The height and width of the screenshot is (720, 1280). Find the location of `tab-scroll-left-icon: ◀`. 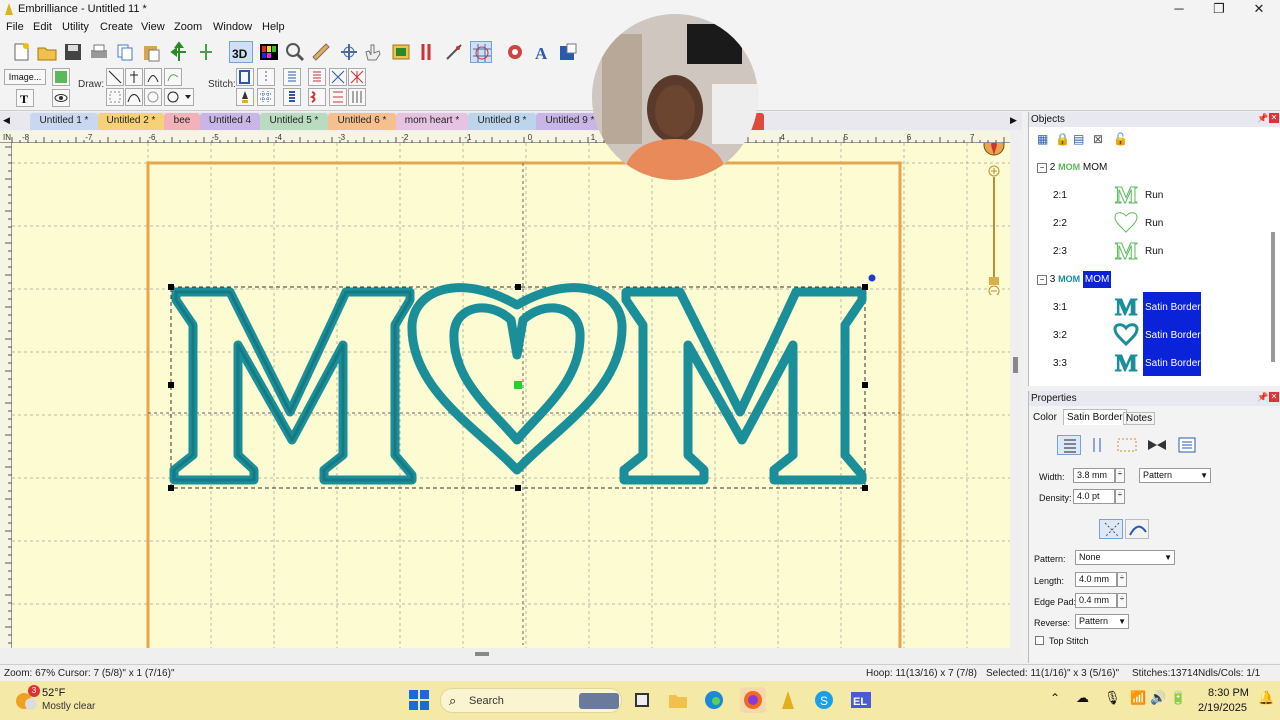

tab-scroll-left-icon: ◀ is located at coordinates (6, 120).